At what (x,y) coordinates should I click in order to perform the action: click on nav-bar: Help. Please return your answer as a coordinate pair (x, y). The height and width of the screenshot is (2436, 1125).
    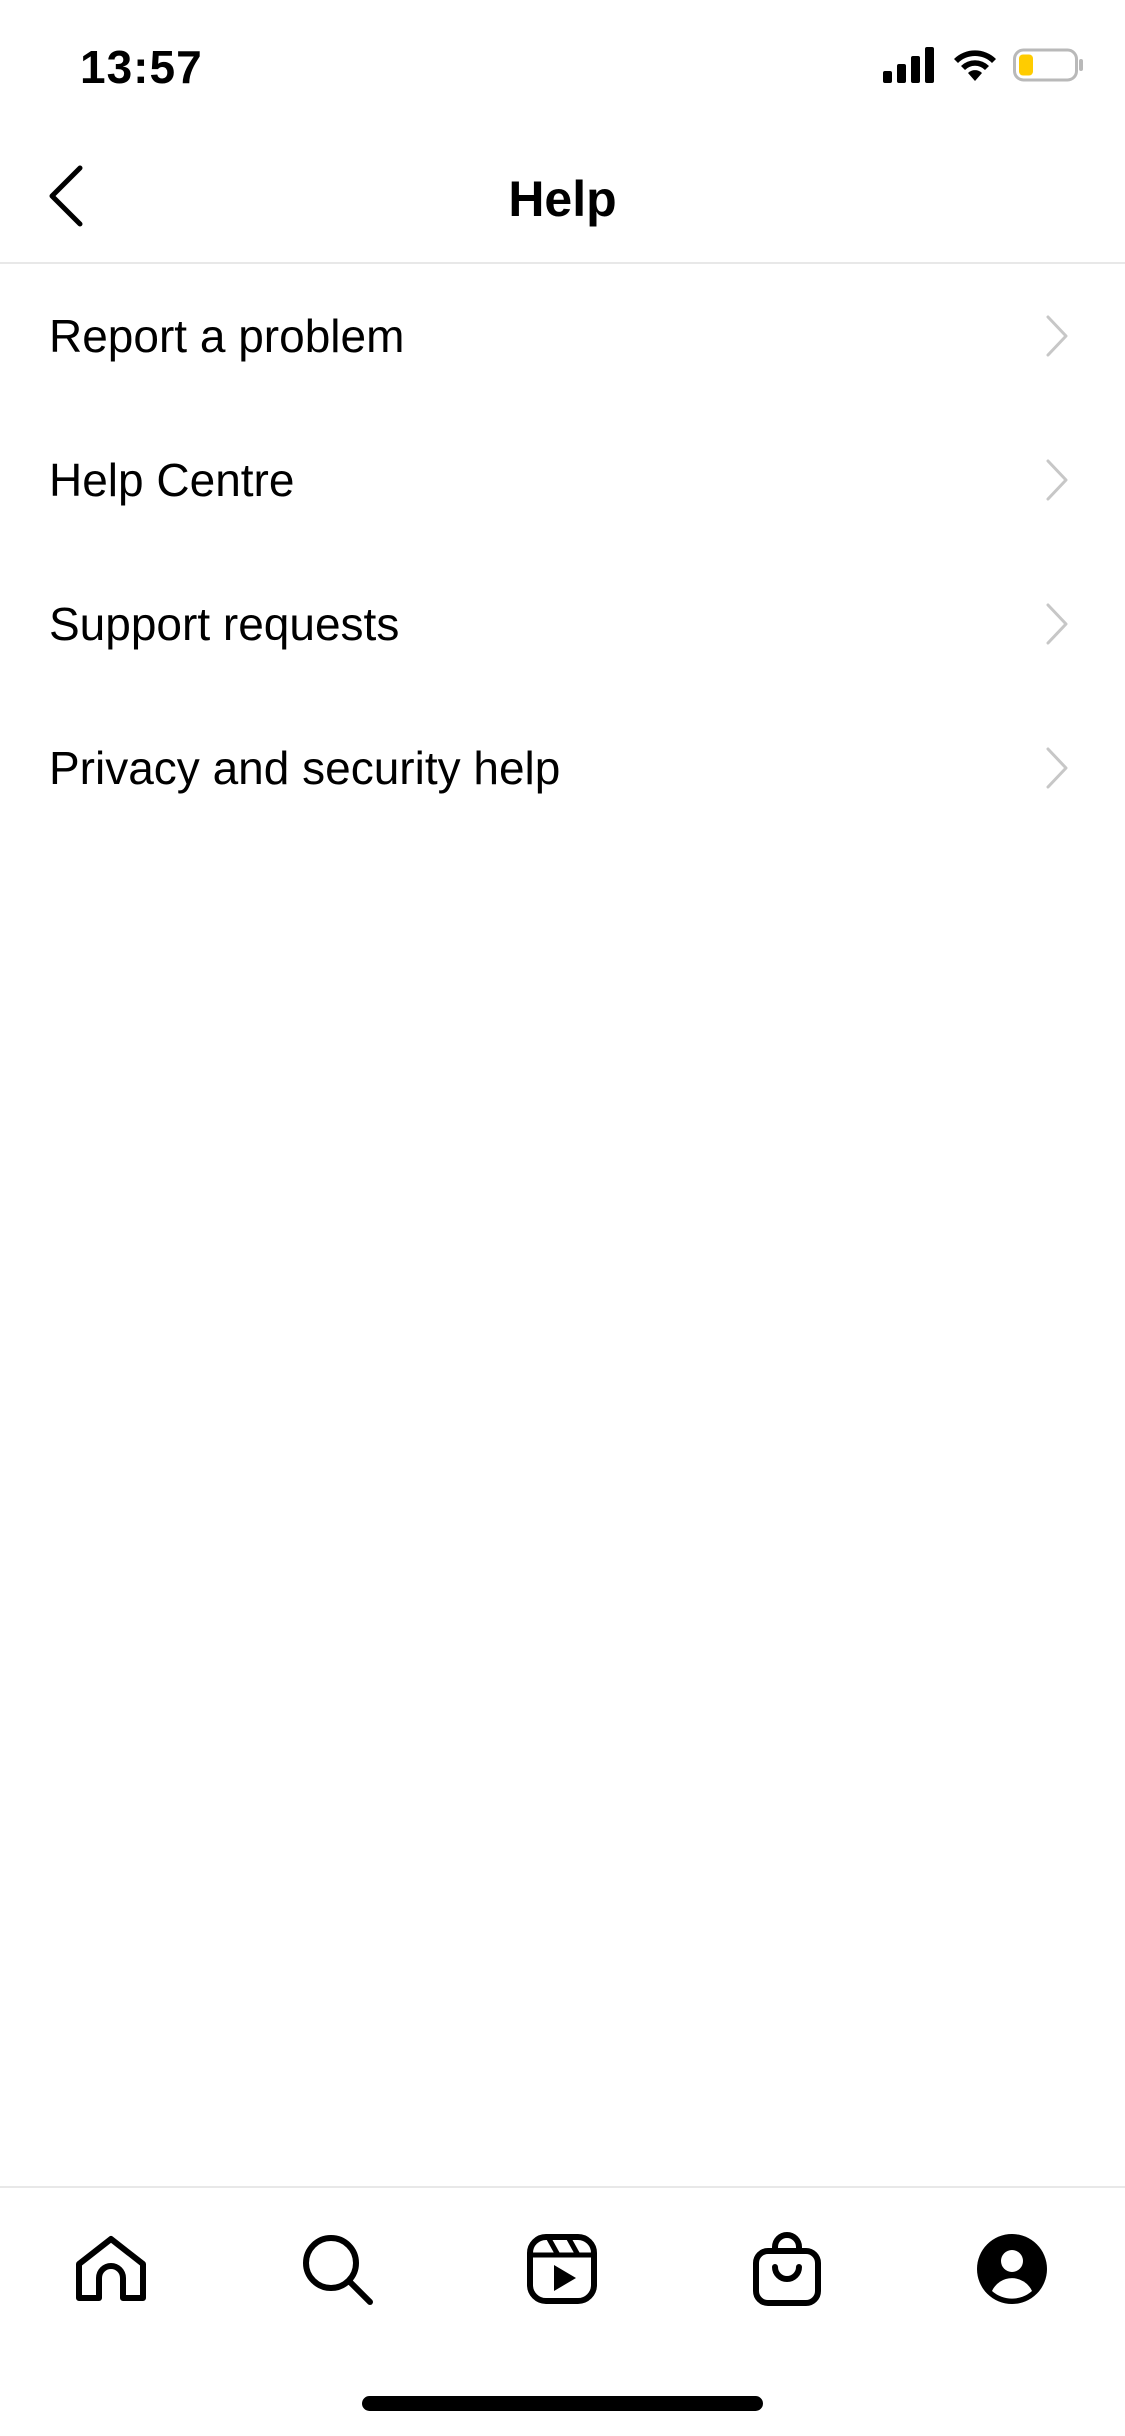
    Looking at the image, I should click on (562, 198).